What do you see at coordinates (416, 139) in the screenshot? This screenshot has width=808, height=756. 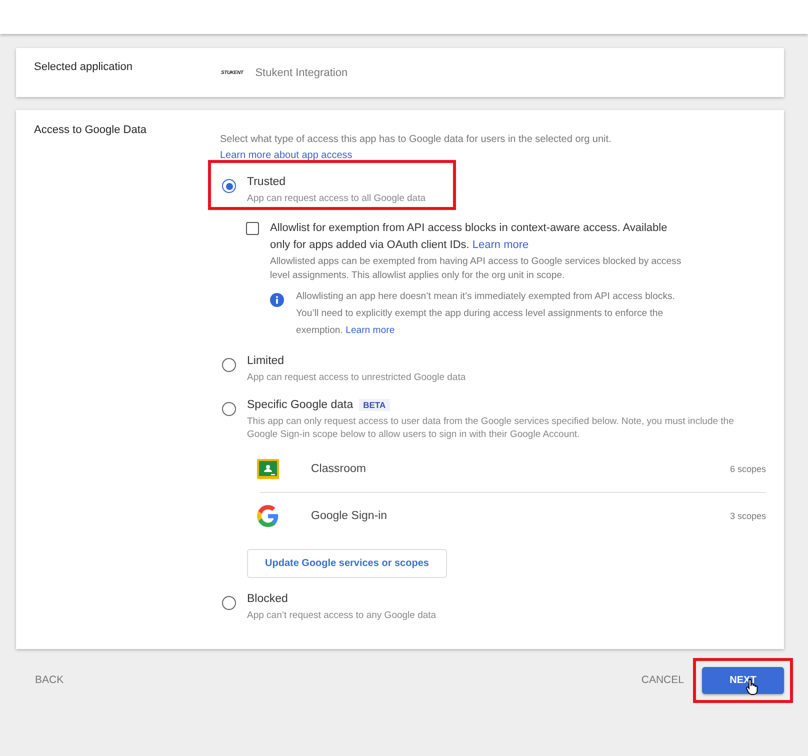 I see `intro-text: Select what type of access this app has to Google data for users in the selected org unit.` at bounding box center [416, 139].